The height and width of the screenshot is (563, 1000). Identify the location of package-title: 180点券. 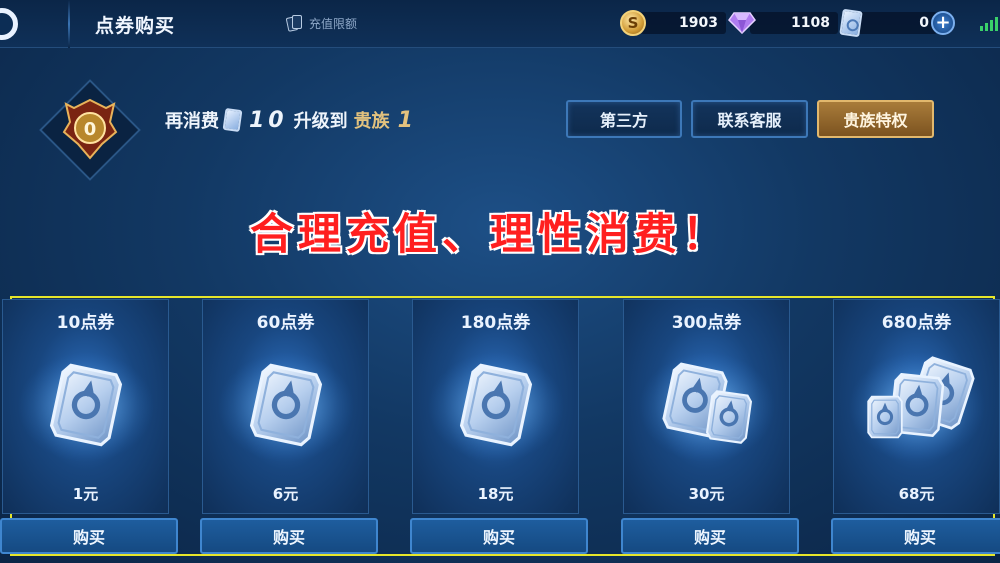
(495, 323).